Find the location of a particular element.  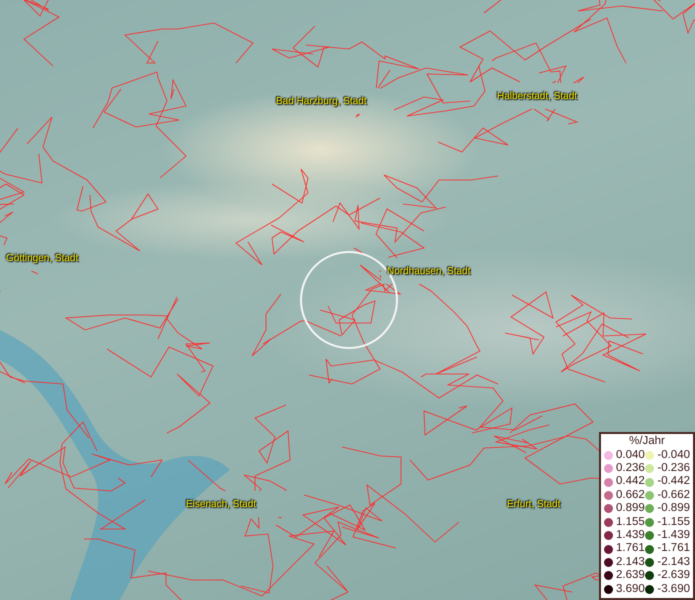

legend-value: -2.639 is located at coordinates (673, 576).